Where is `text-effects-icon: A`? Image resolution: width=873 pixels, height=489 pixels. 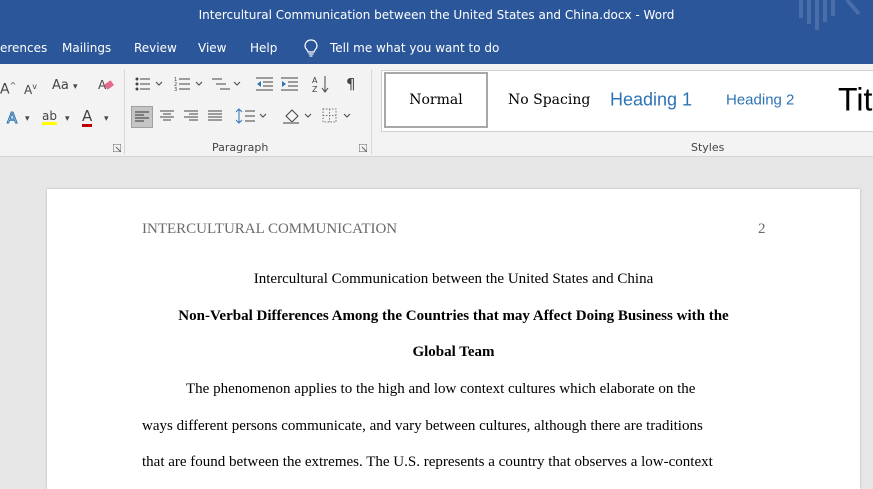 text-effects-icon: A is located at coordinates (14, 118).